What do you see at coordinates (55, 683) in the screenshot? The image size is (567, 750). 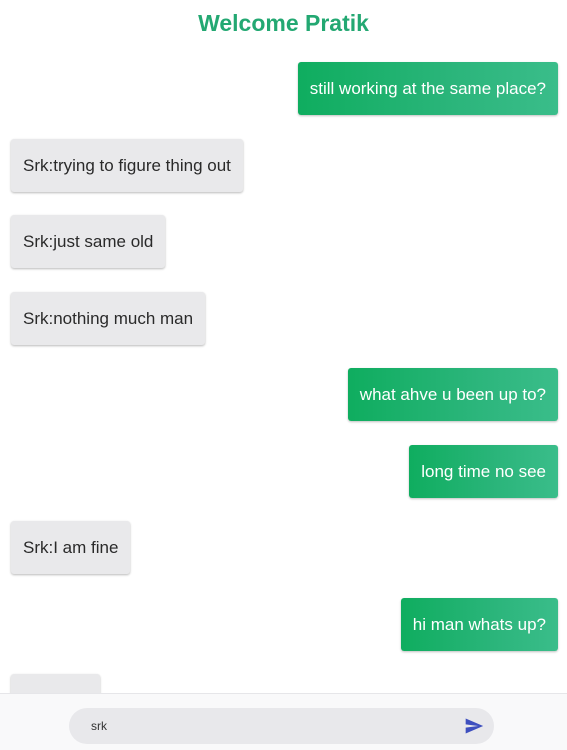 I see `message-bubble-received` at bounding box center [55, 683].